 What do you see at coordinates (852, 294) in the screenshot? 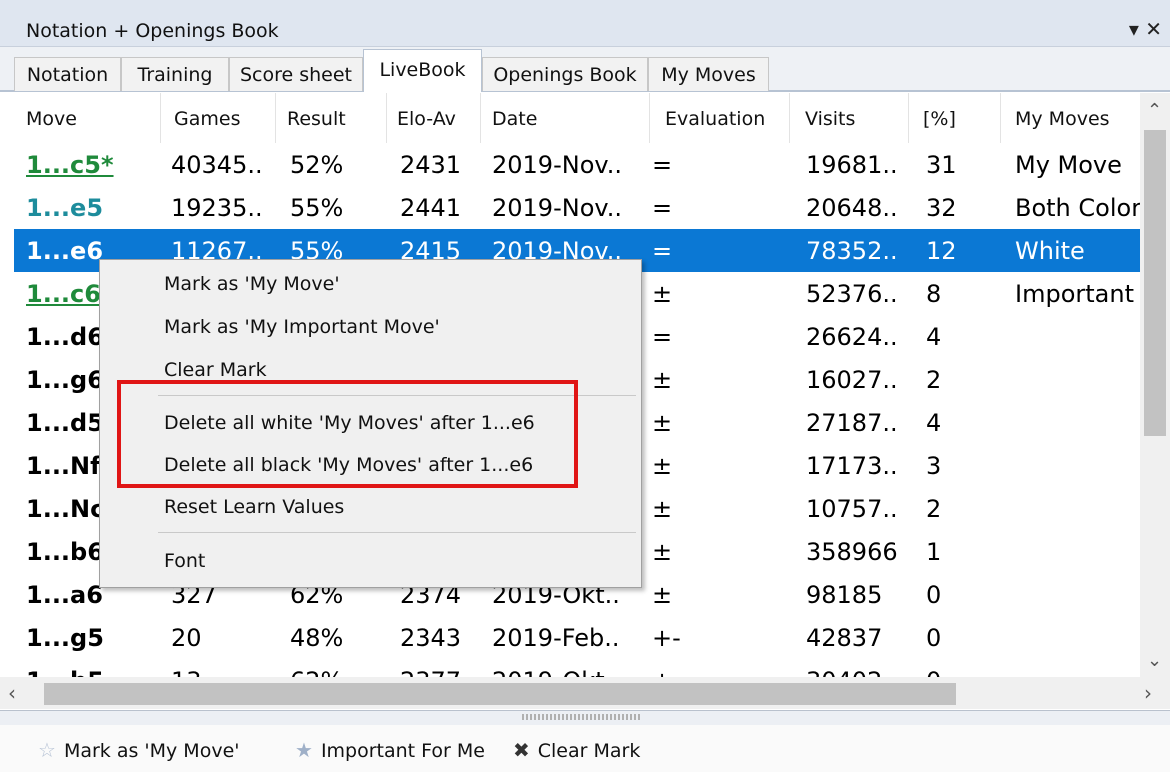
I see `cell-visits: 52376..` at bounding box center [852, 294].